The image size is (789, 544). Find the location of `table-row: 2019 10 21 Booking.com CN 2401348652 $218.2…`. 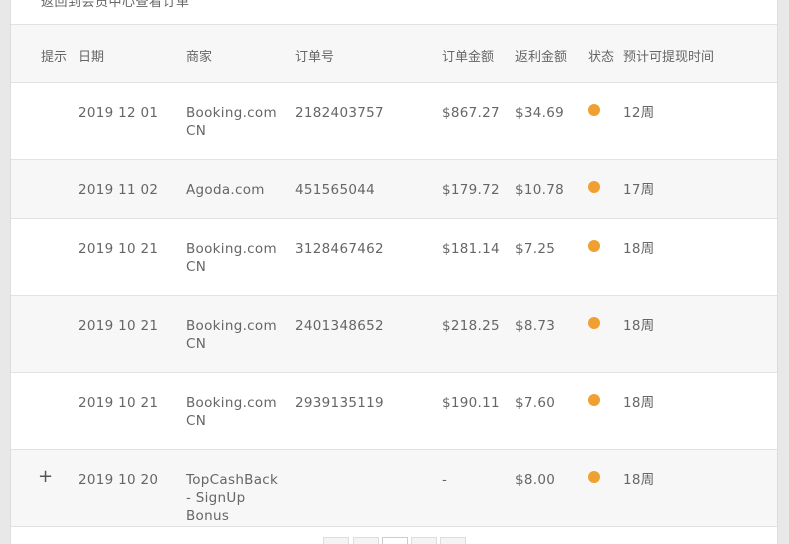

table-row: 2019 10 21 Booking.com CN 2401348652 $218.2… is located at coordinates (394, 334).